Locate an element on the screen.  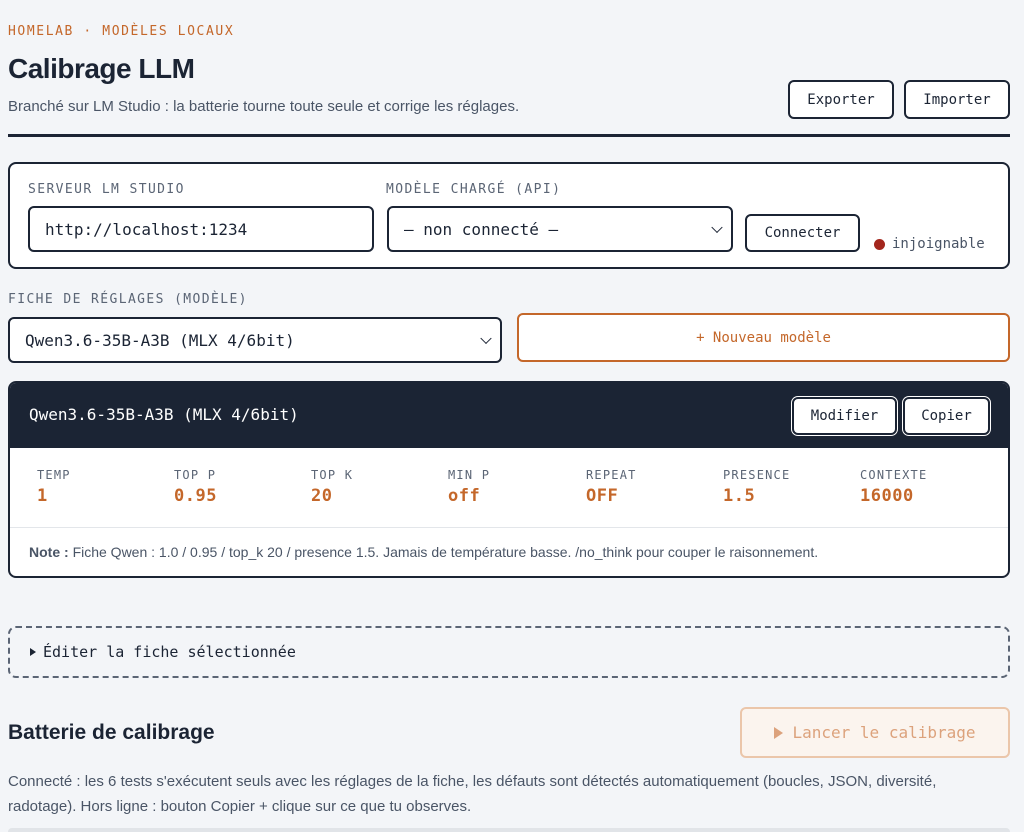
param-min-p: MIN P off is located at coordinates (469, 487).